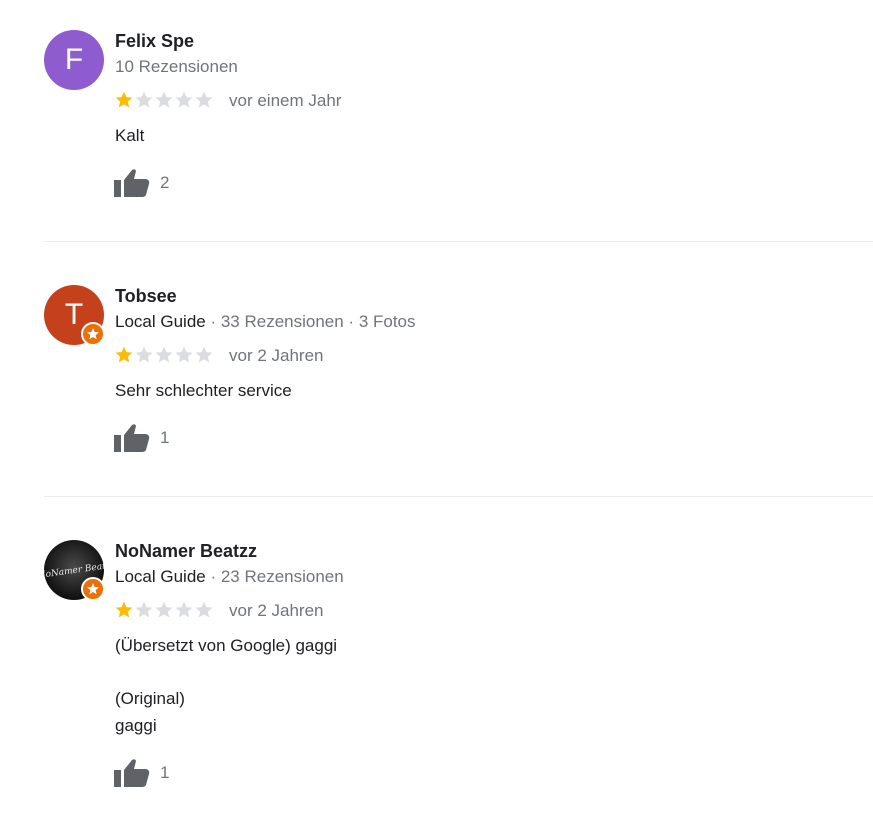 The image size is (873, 828). I want to click on reviewer-meta: 10 Rezensionen, so click(176, 67).